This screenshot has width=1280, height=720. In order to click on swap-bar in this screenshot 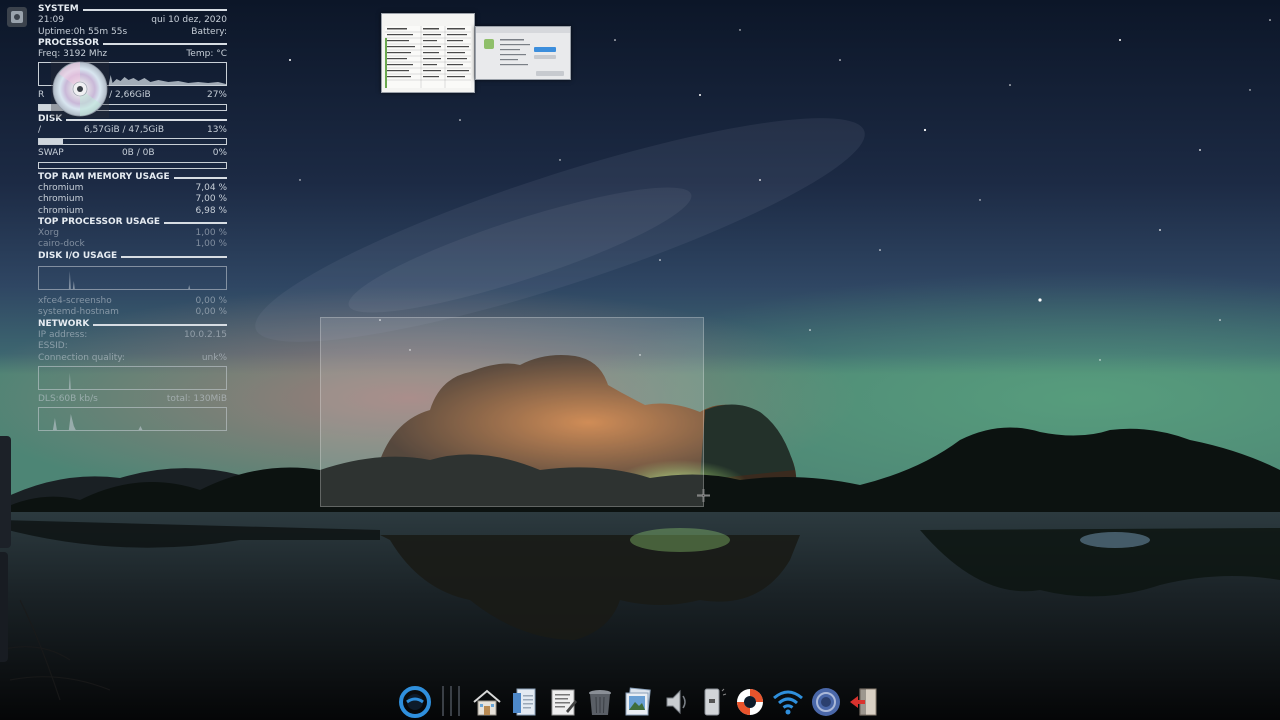, I will do `click(132, 165)`.